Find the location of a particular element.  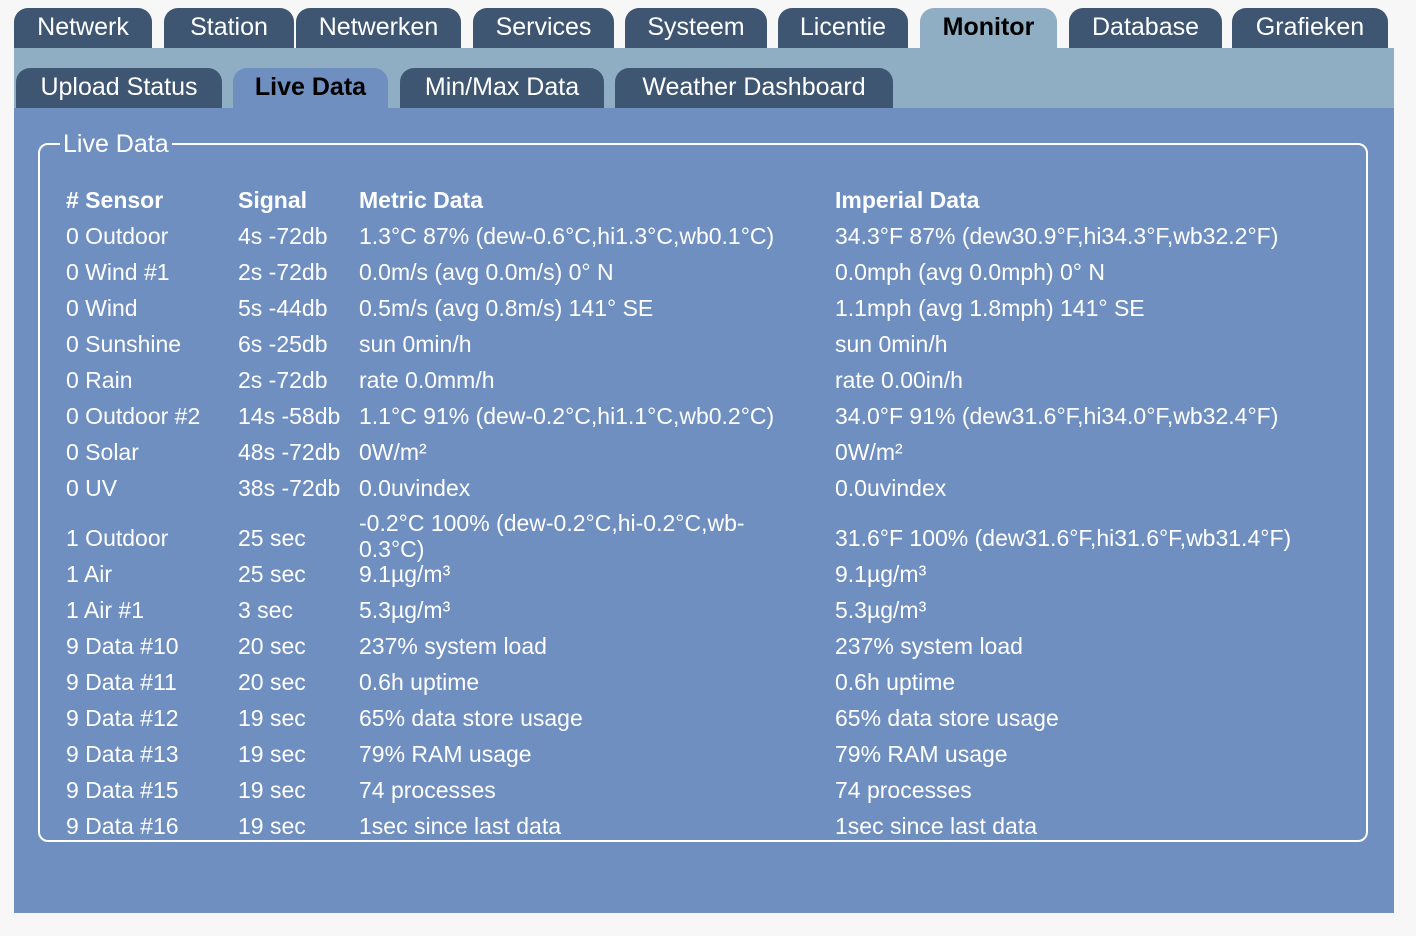

cell-sensor: 0 UV is located at coordinates (92, 488).